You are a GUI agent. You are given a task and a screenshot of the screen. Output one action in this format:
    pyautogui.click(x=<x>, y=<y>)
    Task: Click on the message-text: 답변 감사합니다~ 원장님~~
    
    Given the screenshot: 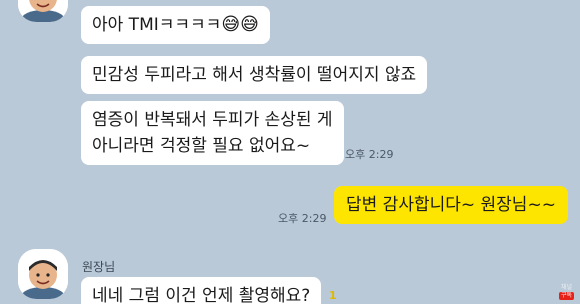 What is the action you would take?
    pyautogui.click(x=451, y=205)
    